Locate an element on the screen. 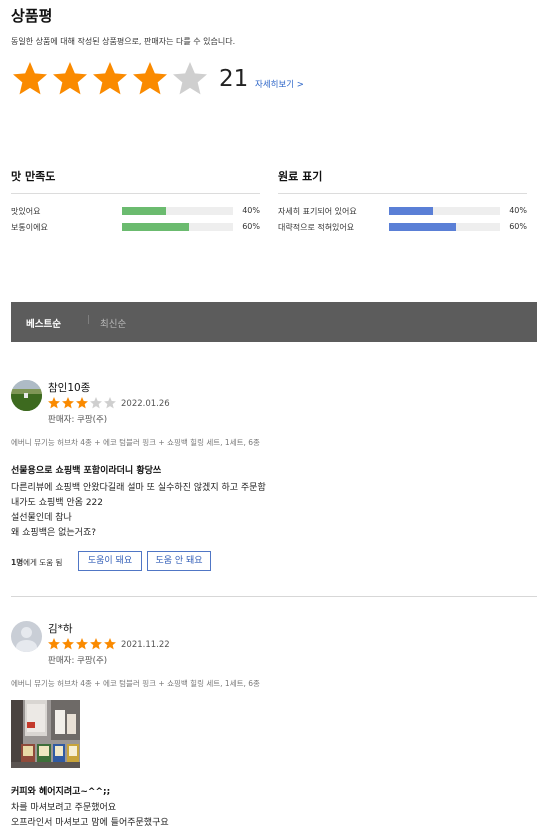 The image size is (537, 833). review-body-line: 왜 쇼핑백은 없는거죠? is located at coordinates (54, 533).